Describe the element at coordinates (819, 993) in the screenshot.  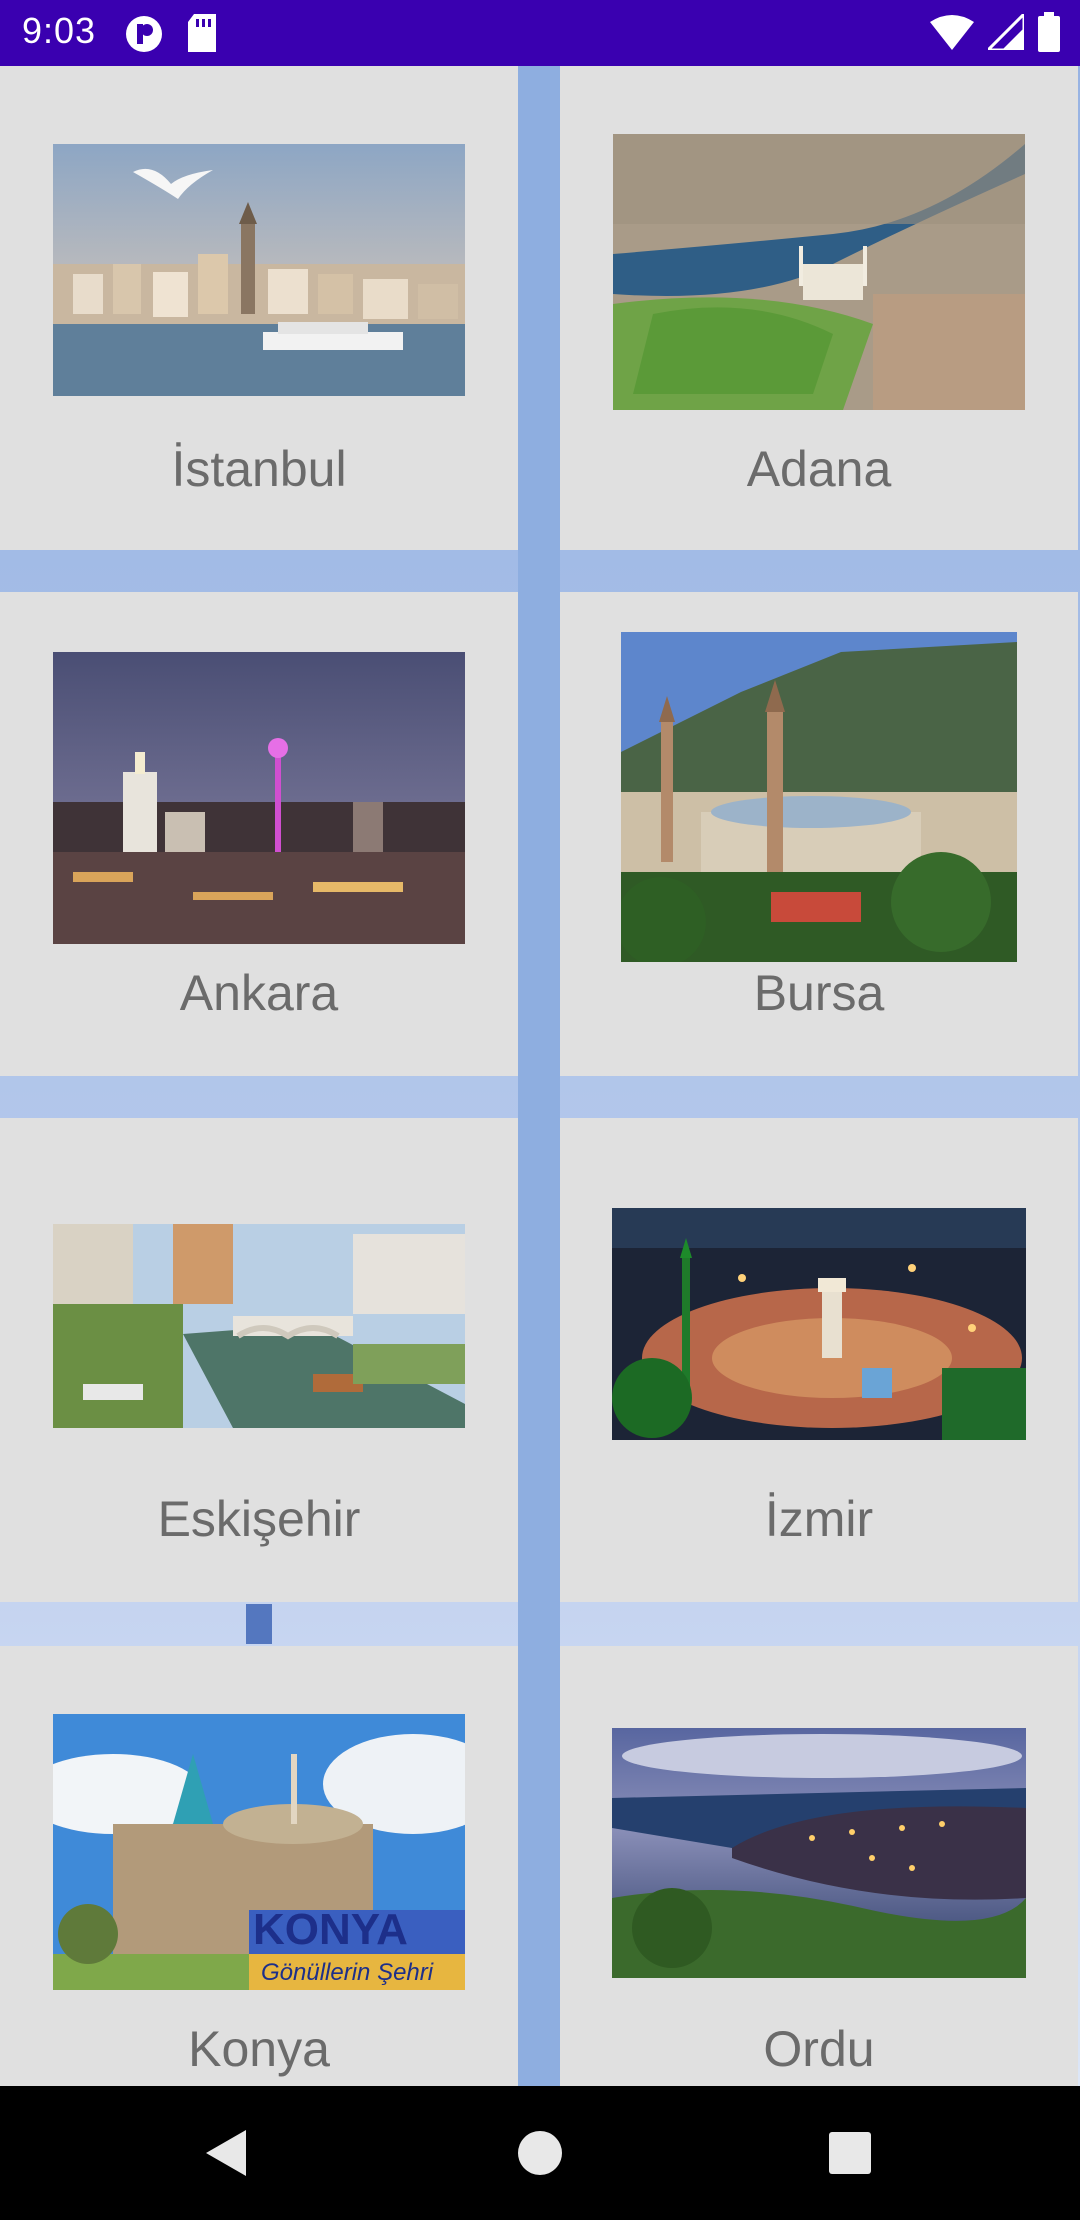
I see `city-name: Bursa` at that location.